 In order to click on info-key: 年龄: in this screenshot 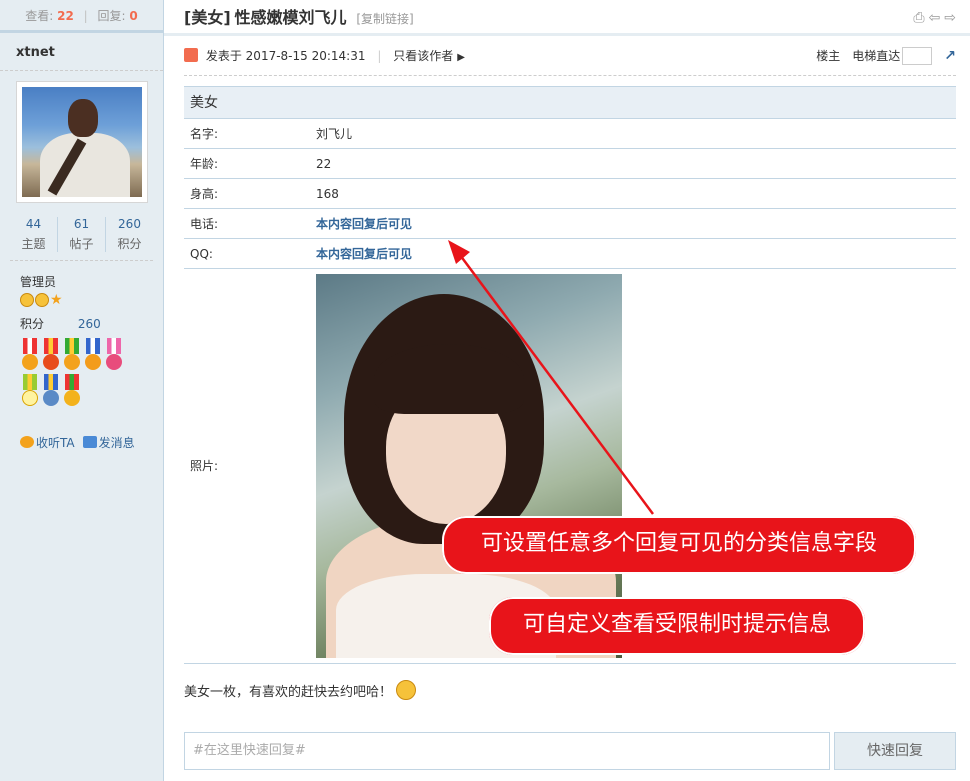, I will do `click(204, 164)`.